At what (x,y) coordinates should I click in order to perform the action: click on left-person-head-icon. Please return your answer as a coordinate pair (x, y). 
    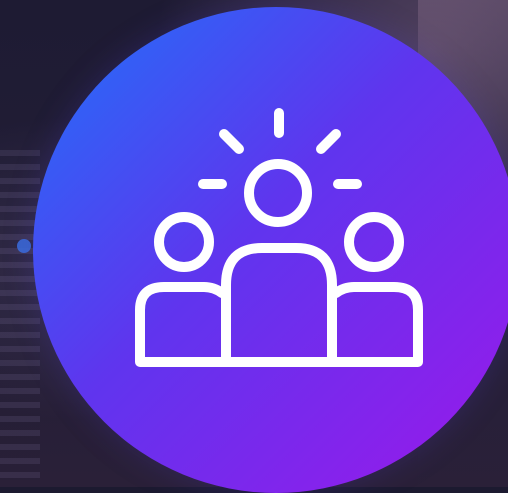
    Looking at the image, I should click on (184, 242).